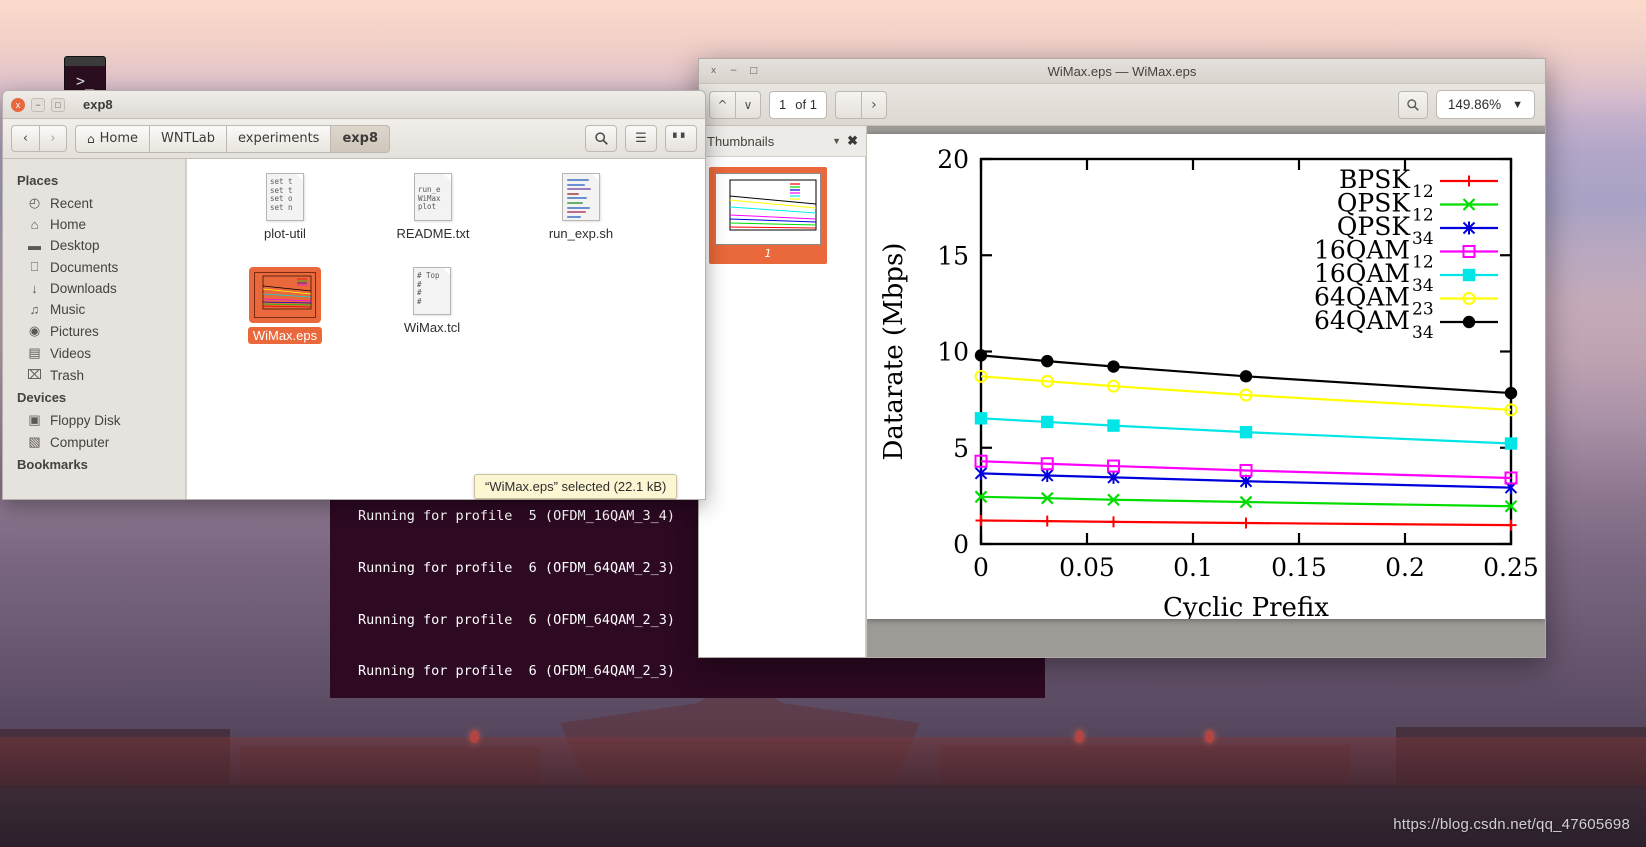 The width and height of the screenshot is (1646, 847). I want to click on terminal-icon-titlebar, so click(85, 61).